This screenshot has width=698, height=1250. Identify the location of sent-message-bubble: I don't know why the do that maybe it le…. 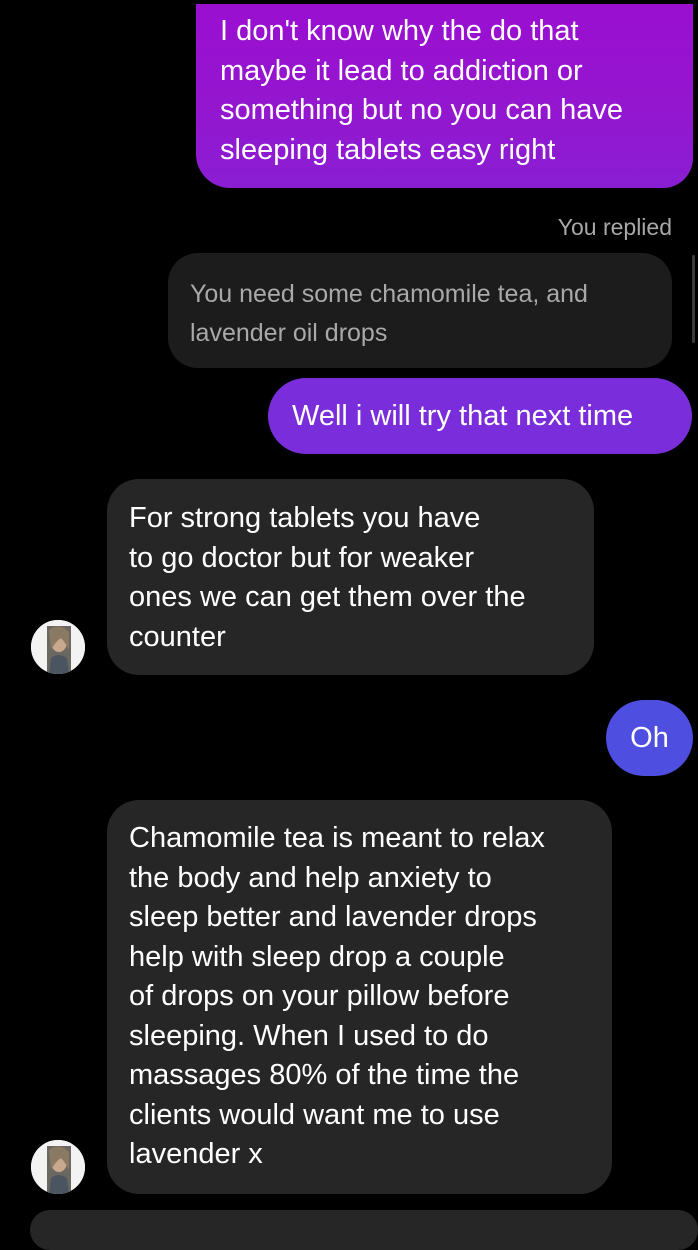
(444, 96).